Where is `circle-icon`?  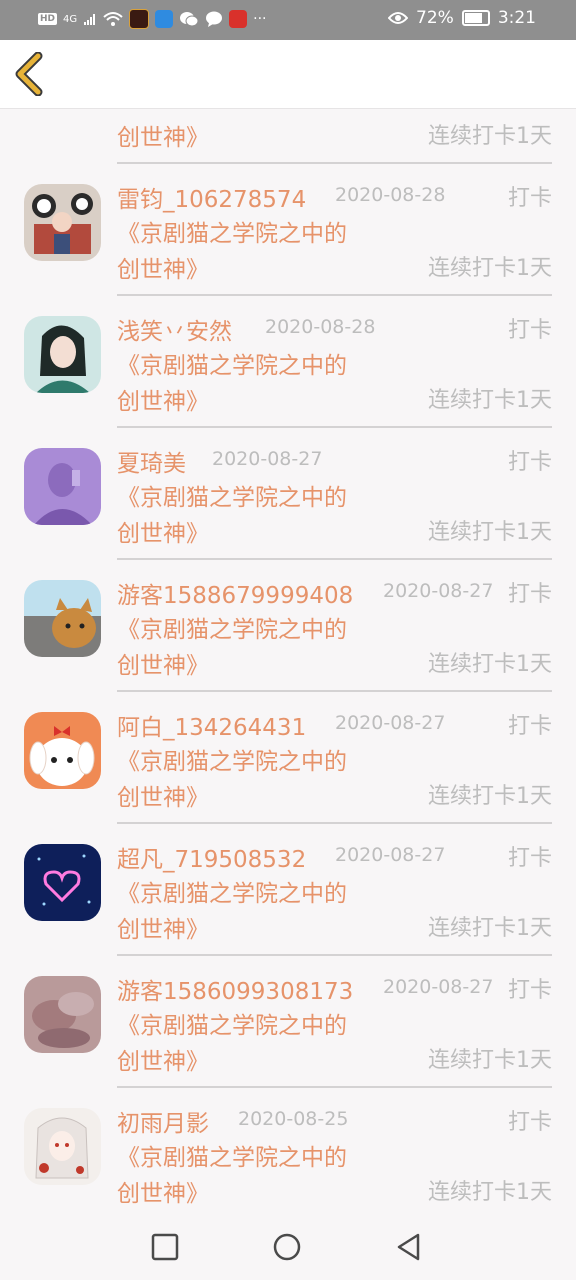 circle-icon is located at coordinates (287, 1247).